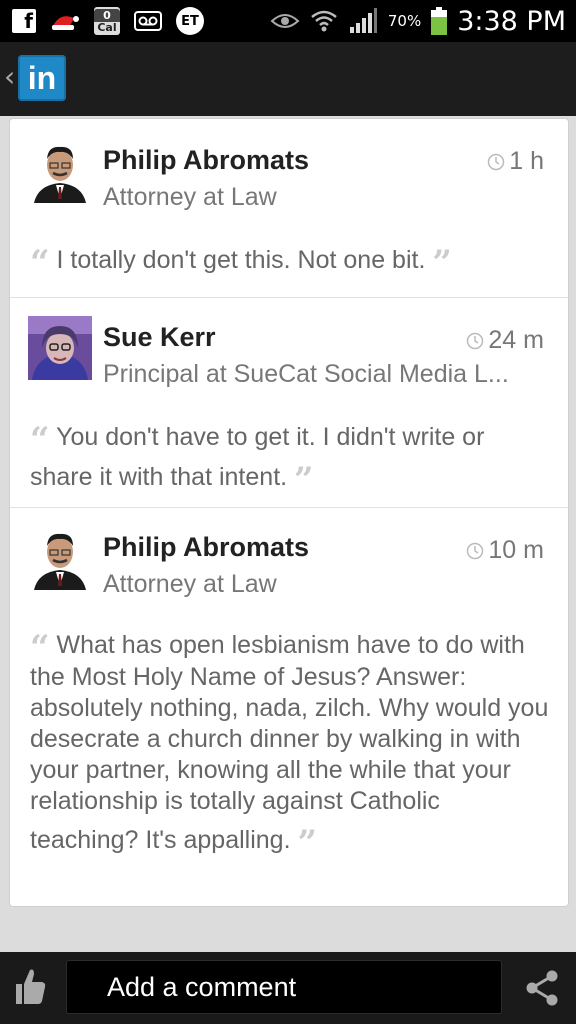 The image size is (576, 1024). I want to click on share-icon, so click(542, 988).